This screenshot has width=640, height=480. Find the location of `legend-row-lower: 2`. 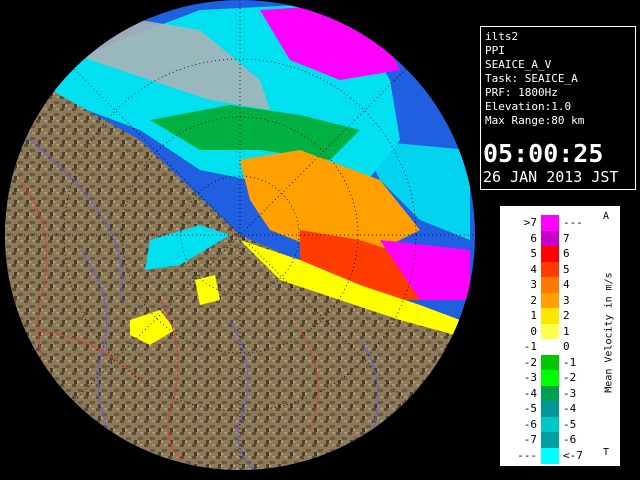

legend-row-lower: 2 is located at coordinates (533, 300).